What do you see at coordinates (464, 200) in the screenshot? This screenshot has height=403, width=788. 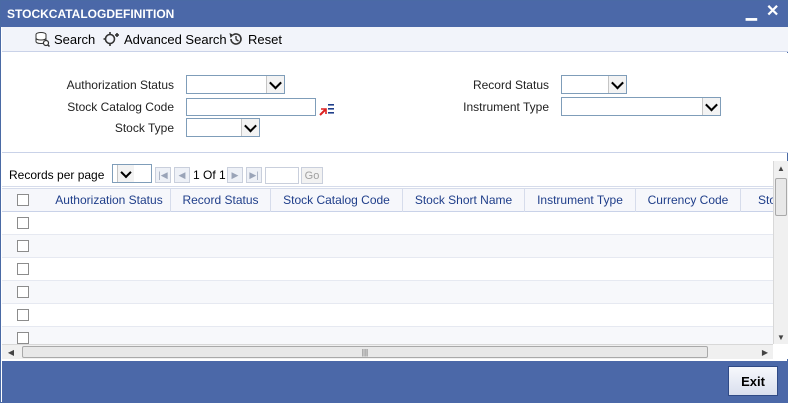 I see `column-header-stock-short-name: Stock Short Name` at bounding box center [464, 200].